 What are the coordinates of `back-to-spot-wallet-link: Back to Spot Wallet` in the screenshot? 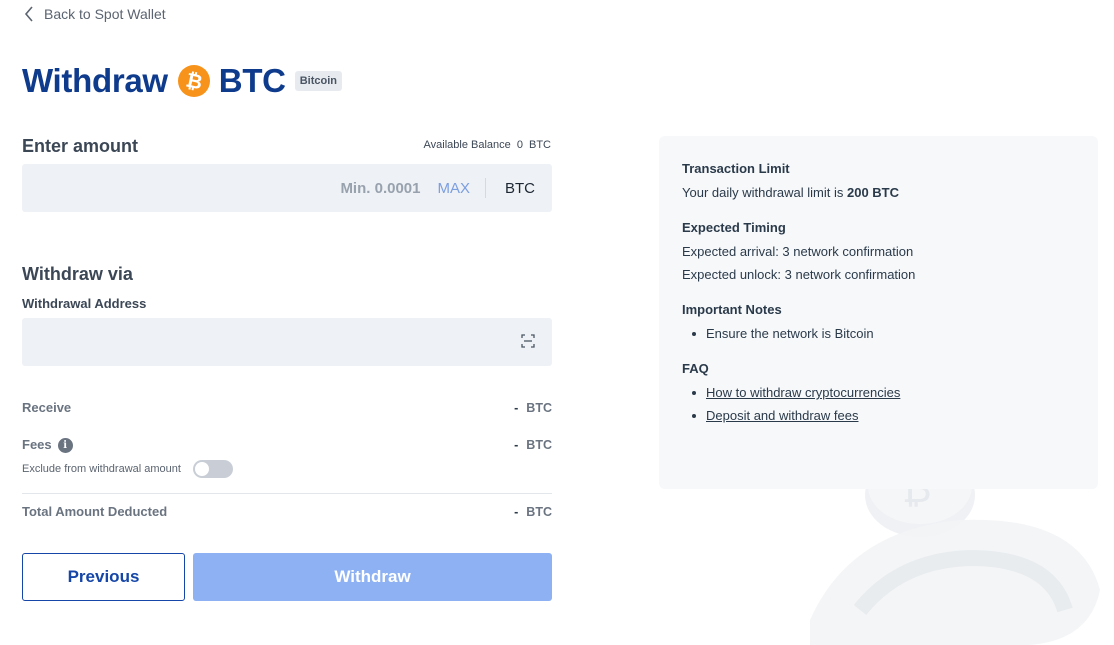 It's located at (95, 14).